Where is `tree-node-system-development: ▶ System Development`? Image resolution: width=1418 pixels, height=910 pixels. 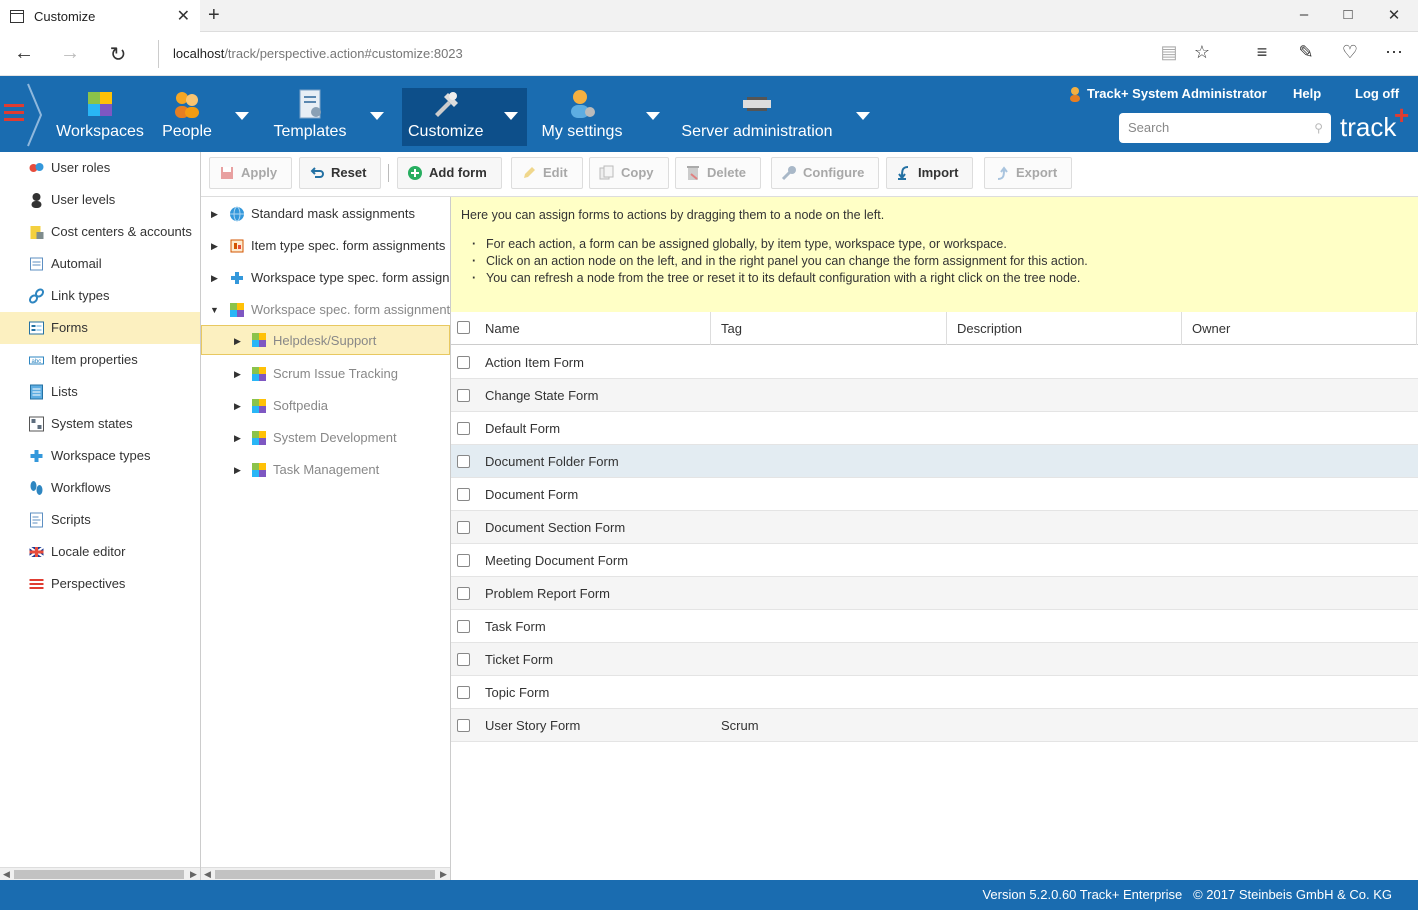 tree-node-system-development: ▶ System Development is located at coordinates (325, 438).